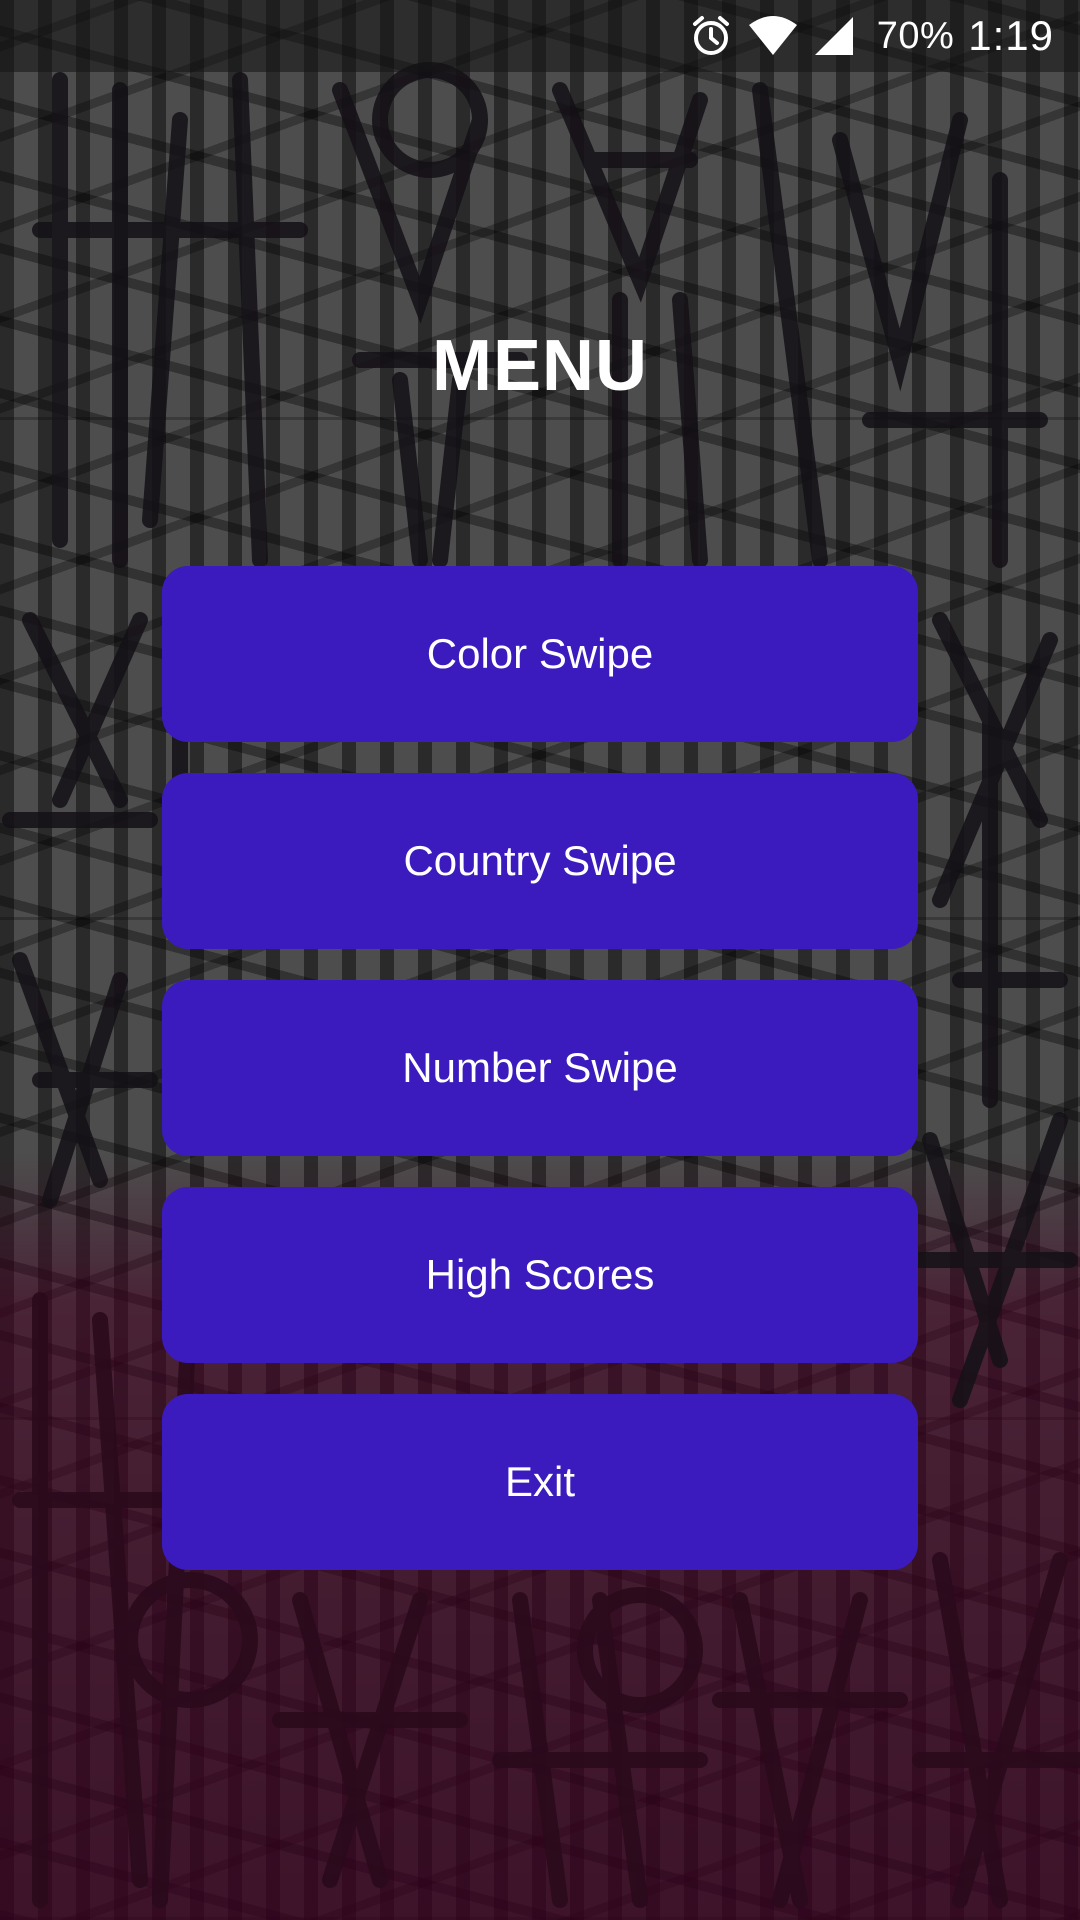 The height and width of the screenshot is (1920, 1080). I want to click on number-swipe-button: Number Swipe, so click(540, 1068).